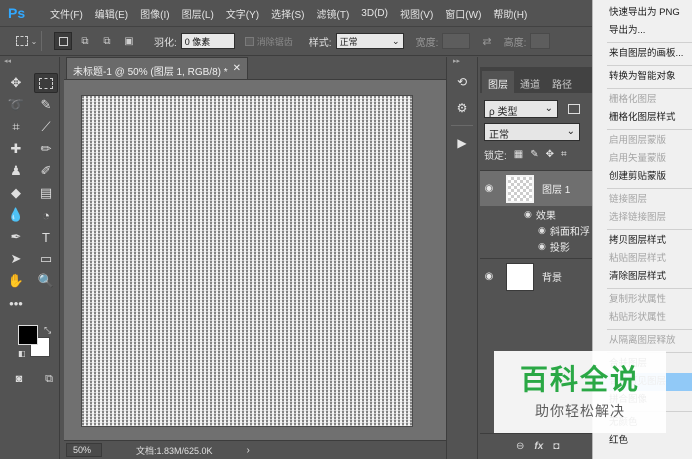  What do you see at coordinates (520, 446) in the screenshot?
I see `link-icon: ⊖` at bounding box center [520, 446].